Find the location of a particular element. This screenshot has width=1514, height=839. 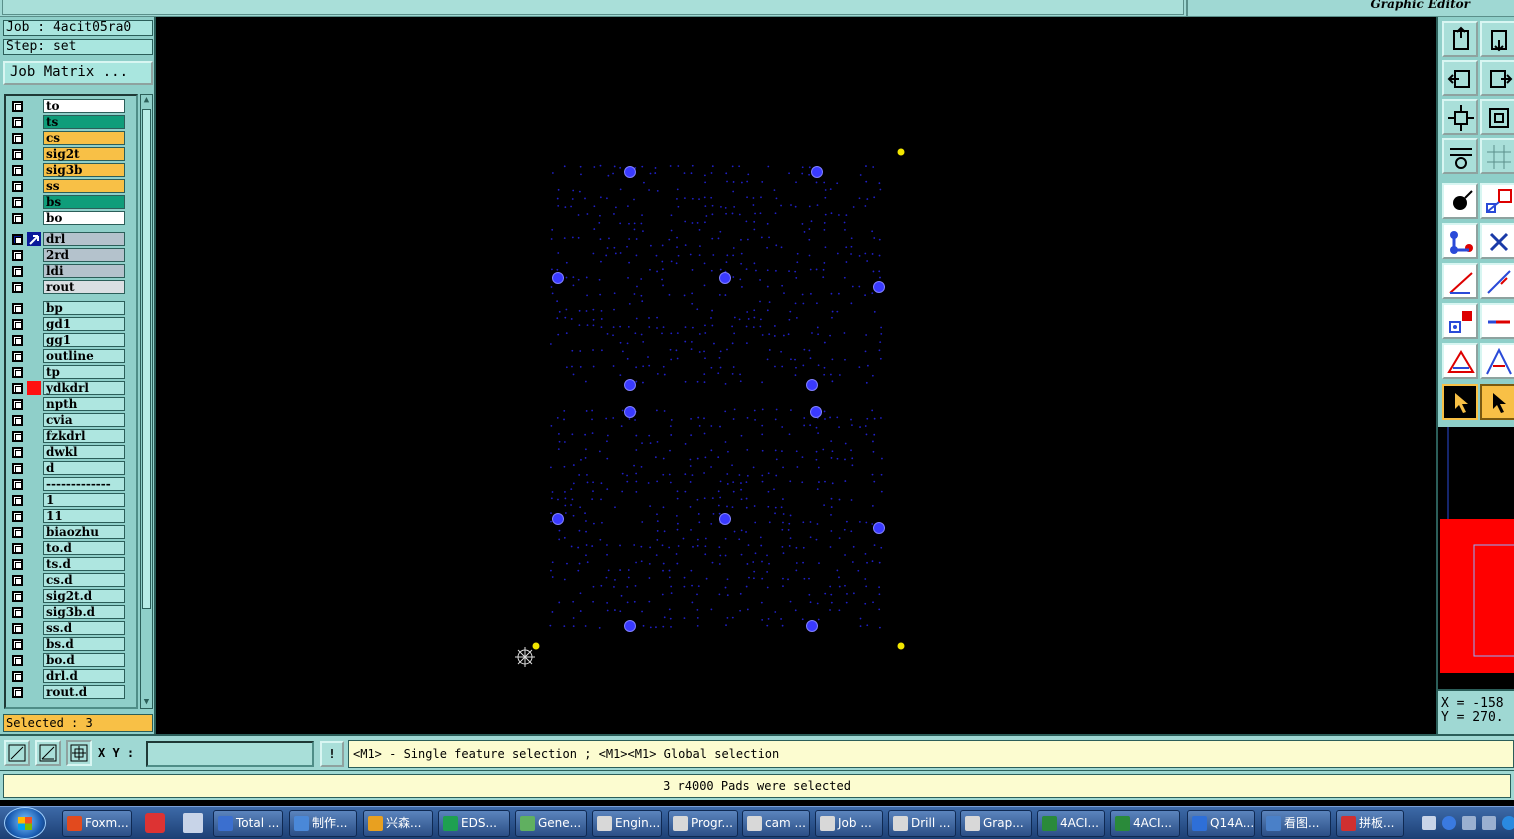

add-surface-icon is located at coordinates (1497, 201).